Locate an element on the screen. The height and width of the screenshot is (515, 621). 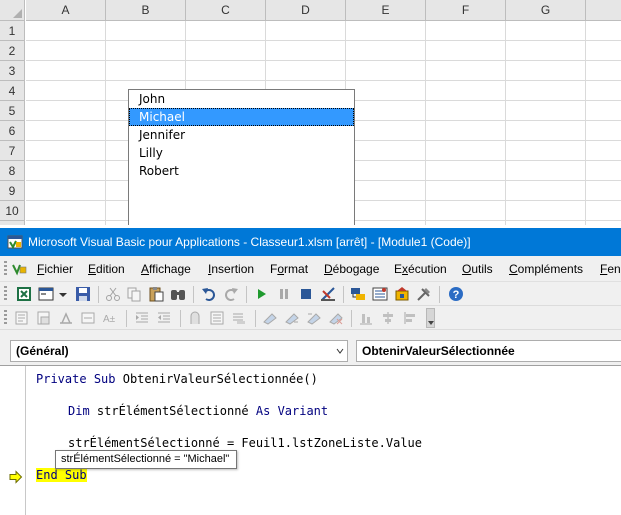
row-header-10: 10 is located at coordinates (12, 211).